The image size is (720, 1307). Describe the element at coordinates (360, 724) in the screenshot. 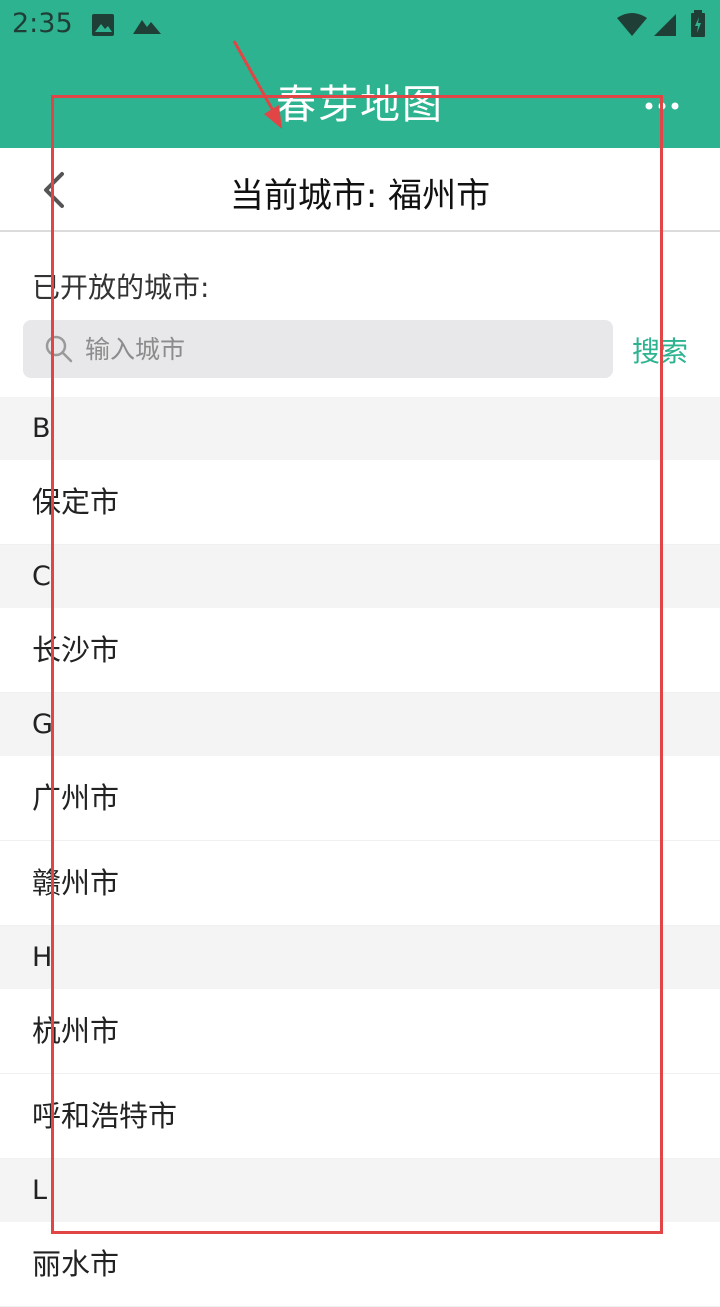

I see `group-header-g: G` at that location.